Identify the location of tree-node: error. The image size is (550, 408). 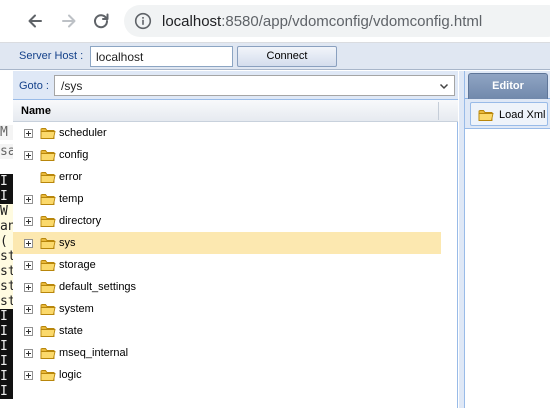
(227, 177).